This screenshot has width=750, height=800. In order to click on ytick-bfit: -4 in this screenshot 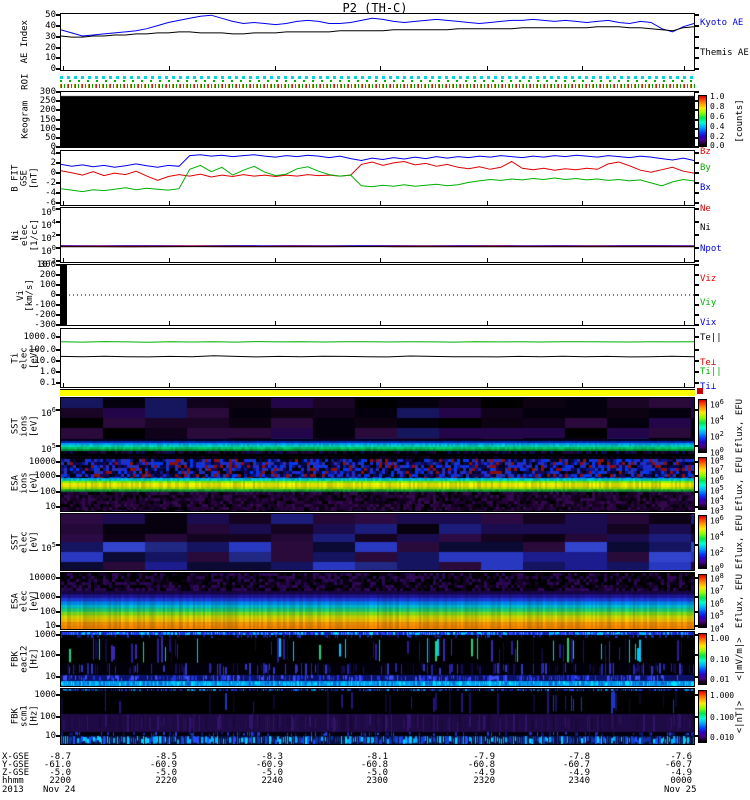, I will do `click(50, 193)`.